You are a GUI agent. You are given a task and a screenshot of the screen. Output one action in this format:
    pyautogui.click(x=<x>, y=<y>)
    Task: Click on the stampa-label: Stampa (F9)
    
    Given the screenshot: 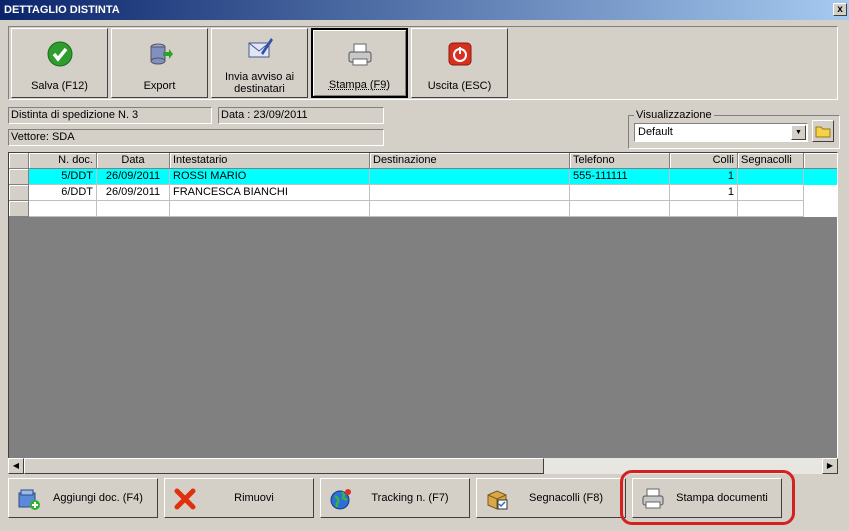 What is the action you would take?
    pyautogui.click(x=359, y=85)
    